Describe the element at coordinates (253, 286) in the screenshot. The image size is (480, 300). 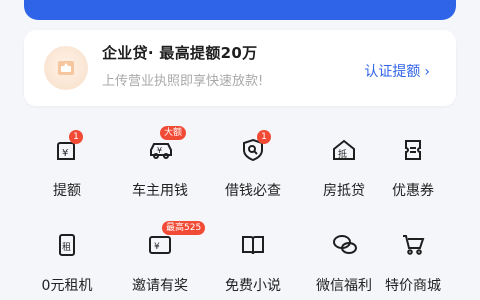
I see `grid-label: 免费小说` at that location.